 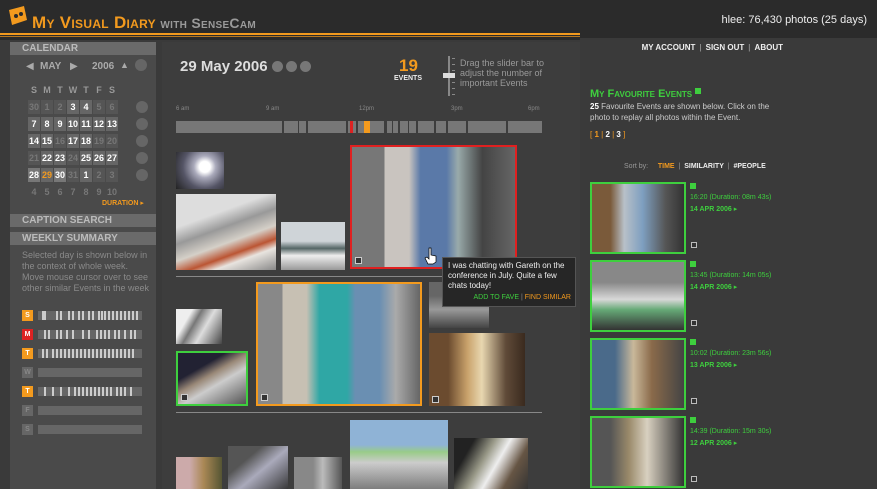 What do you see at coordinates (704, 166) in the screenshot?
I see `sort-similarity-link: SIMILARITY` at bounding box center [704, 166].